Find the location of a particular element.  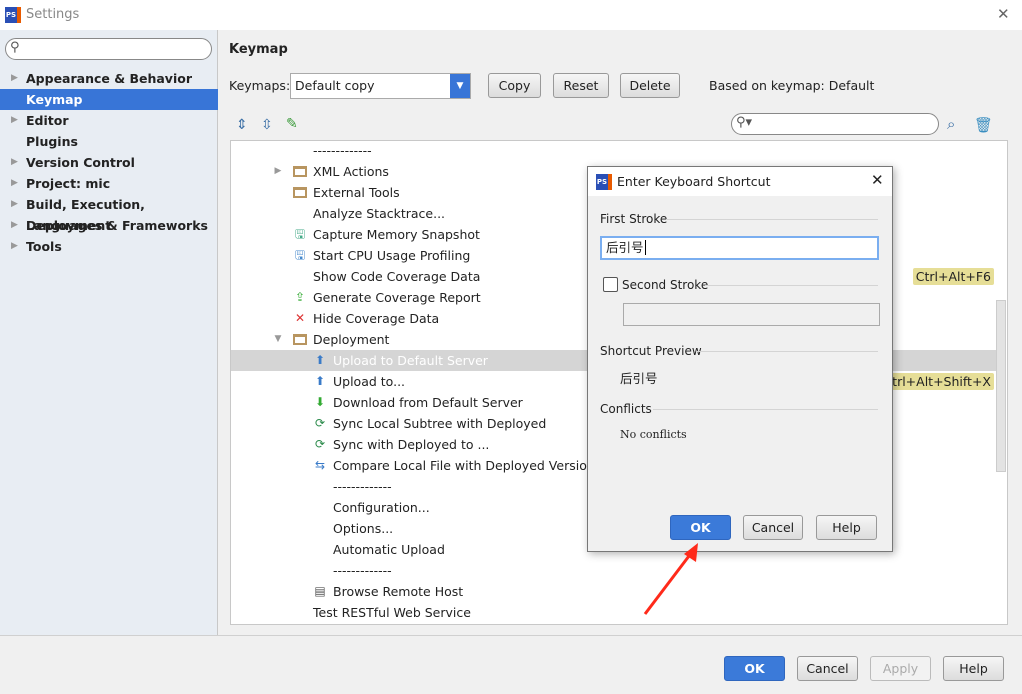

reset-button: Reset is located at coordinates (581, 85).